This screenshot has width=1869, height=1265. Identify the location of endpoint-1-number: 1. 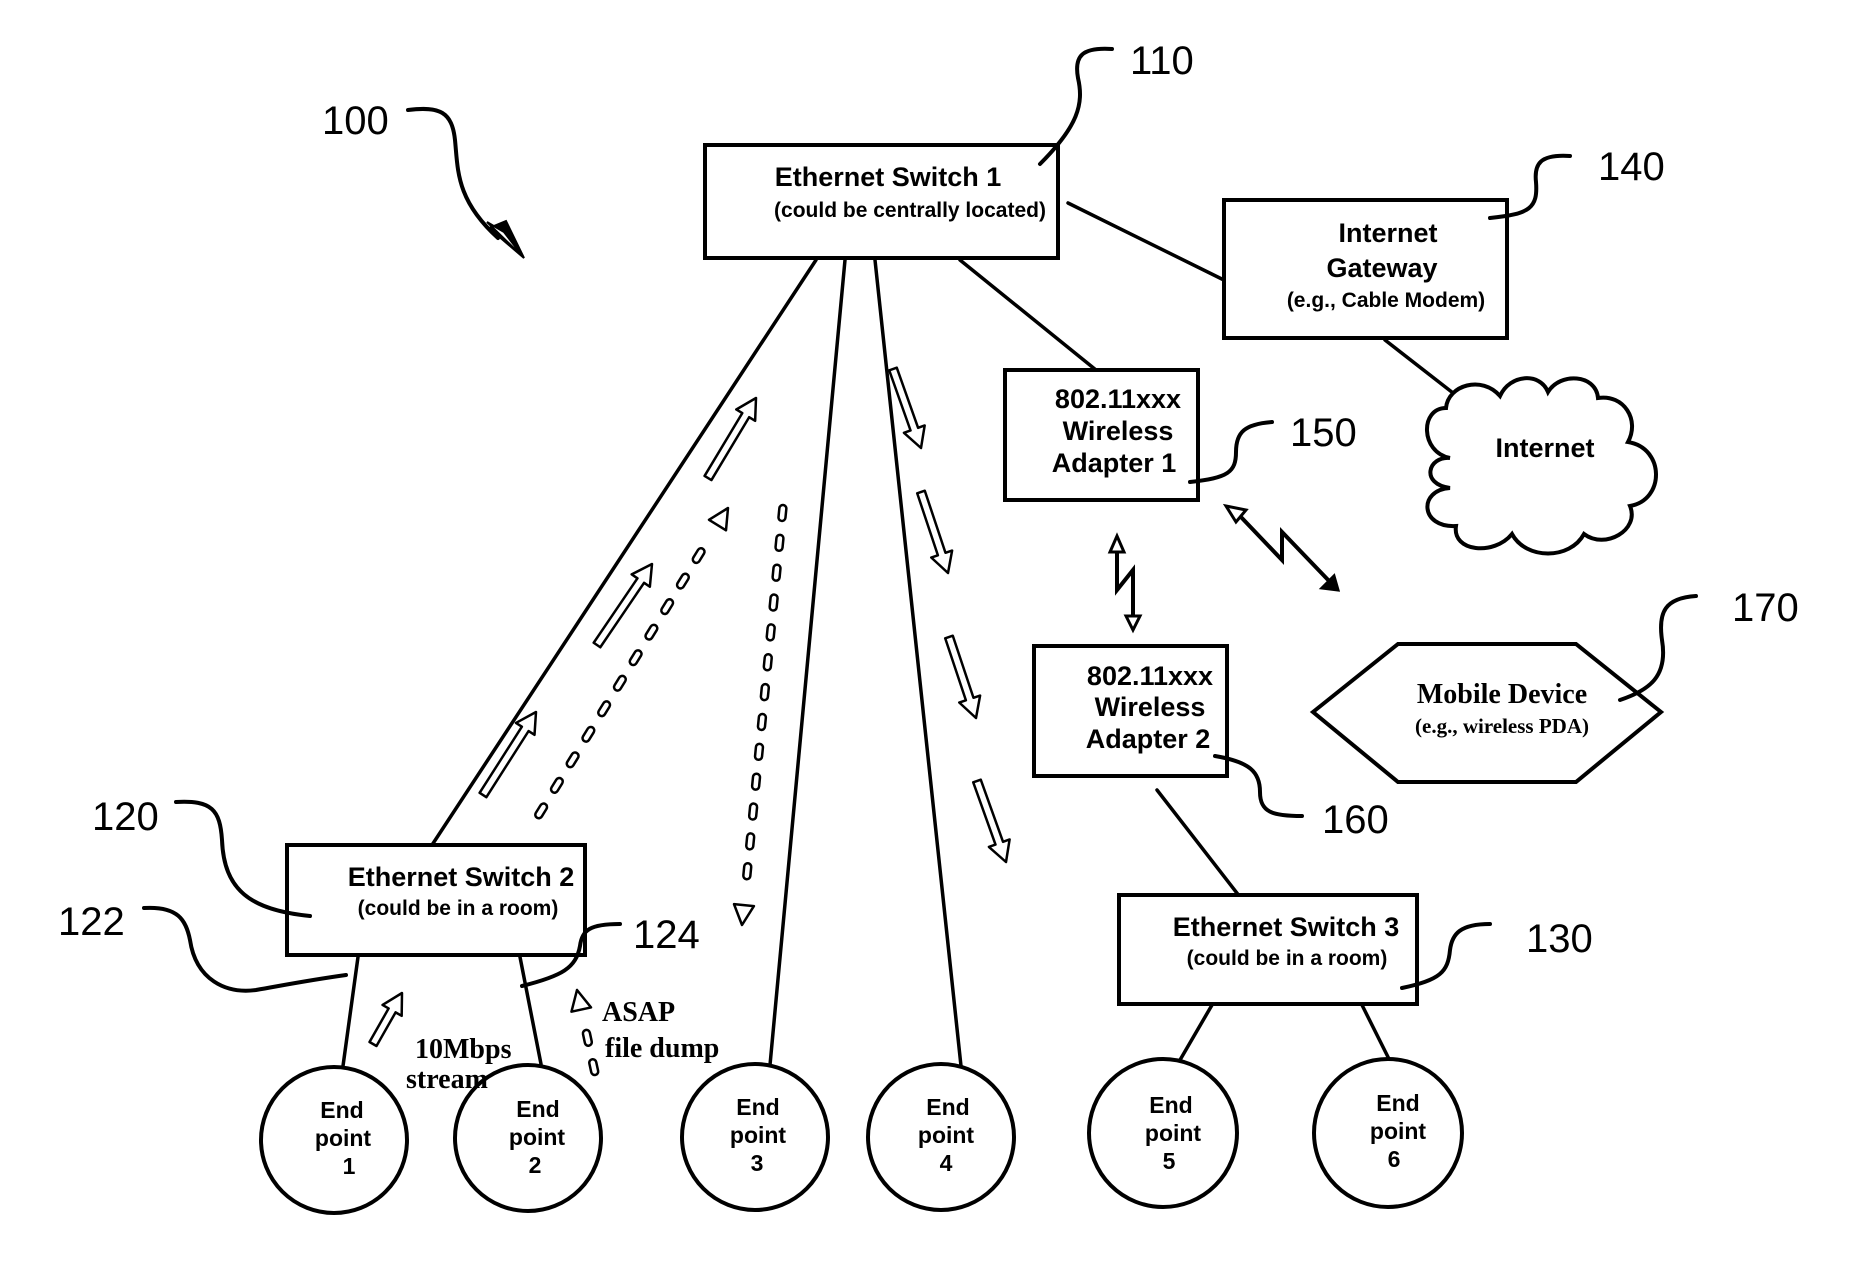
(349, 1166).